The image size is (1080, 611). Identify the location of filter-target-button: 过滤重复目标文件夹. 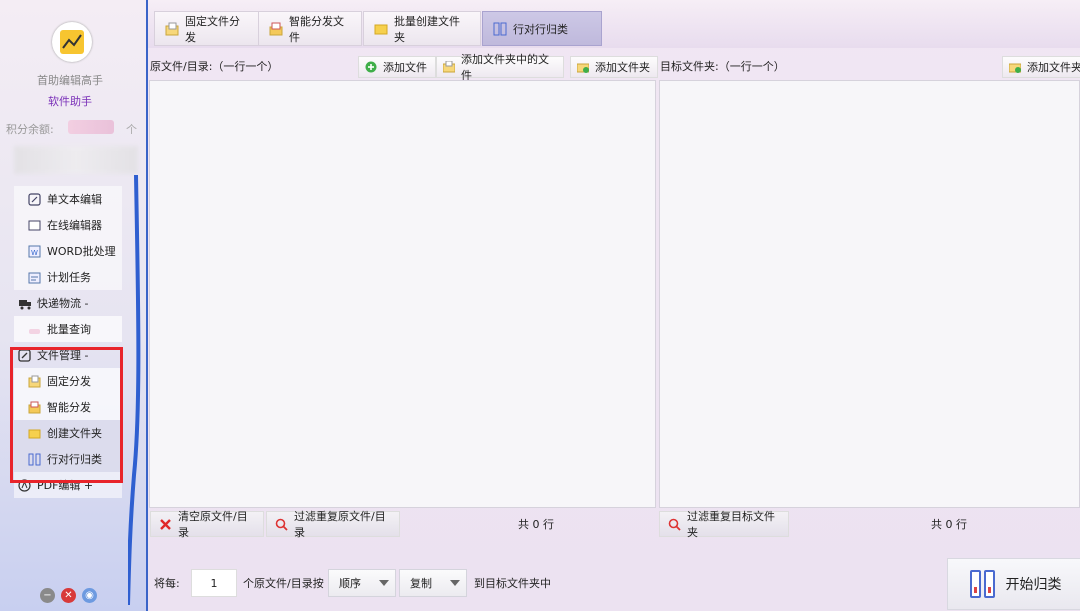
(724, 524).